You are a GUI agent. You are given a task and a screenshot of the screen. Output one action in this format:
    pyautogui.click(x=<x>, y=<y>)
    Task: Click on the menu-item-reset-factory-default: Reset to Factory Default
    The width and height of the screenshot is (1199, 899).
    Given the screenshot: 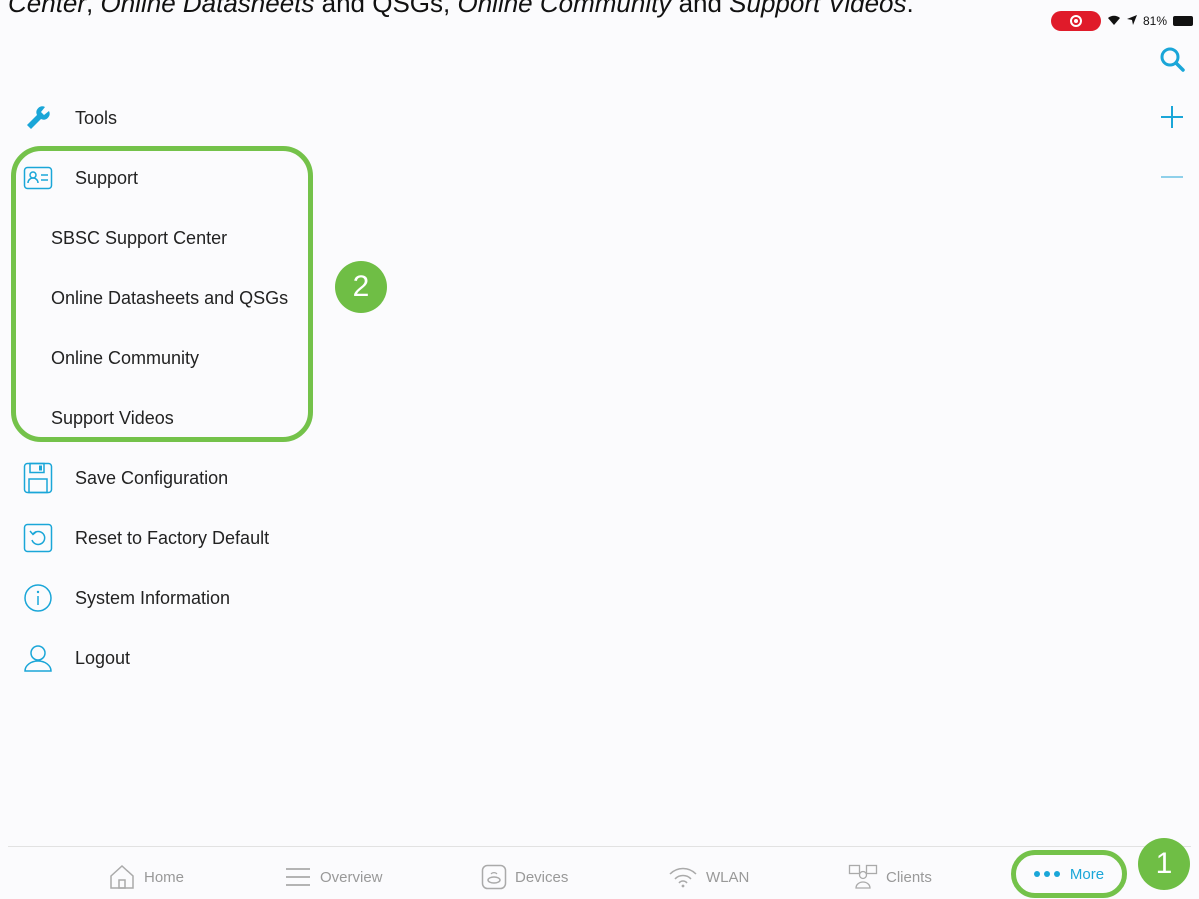 What is the action you would take?
    pyautogui.click(x=160, y=538)
    